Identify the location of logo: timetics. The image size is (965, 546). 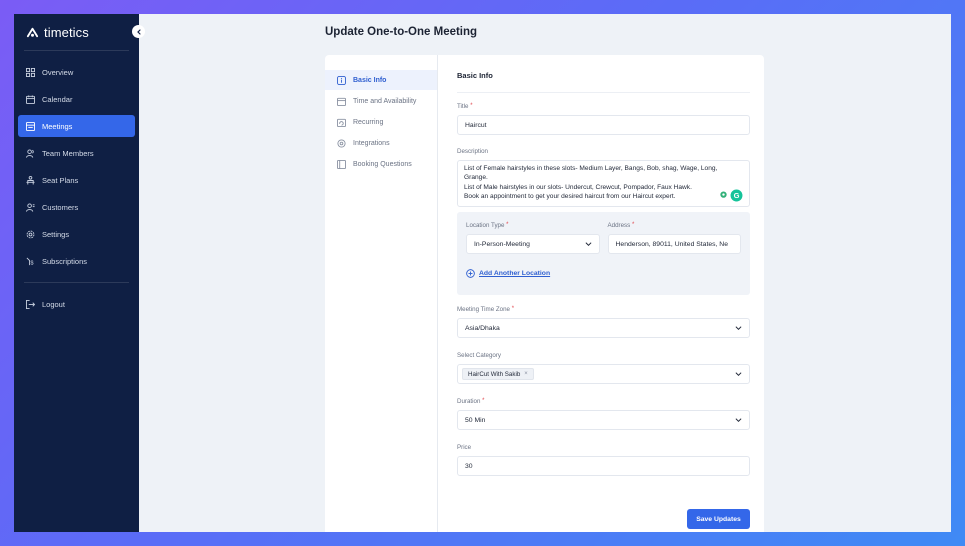
(76, 32).